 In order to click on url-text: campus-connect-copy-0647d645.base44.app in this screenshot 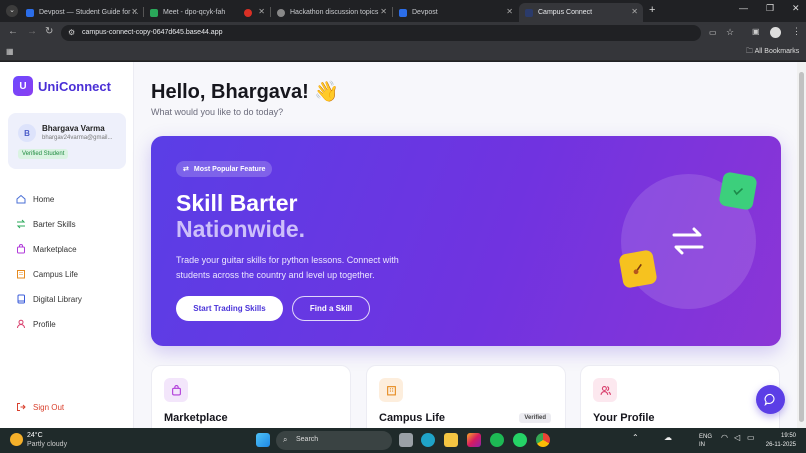, I will do `click(152, 32)`.